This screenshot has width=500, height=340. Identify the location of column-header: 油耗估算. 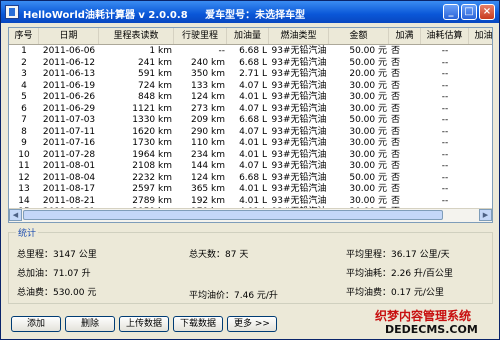
(445, 36).